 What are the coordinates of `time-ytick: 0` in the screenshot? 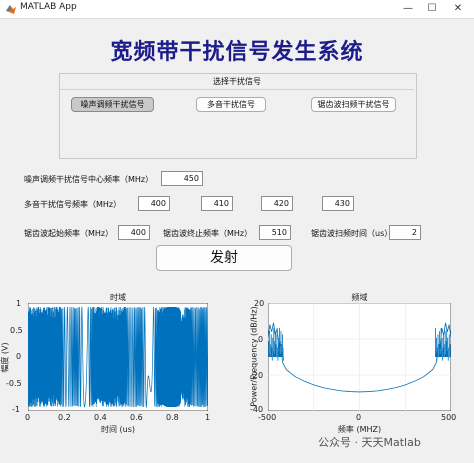 It's located at (19, 356).